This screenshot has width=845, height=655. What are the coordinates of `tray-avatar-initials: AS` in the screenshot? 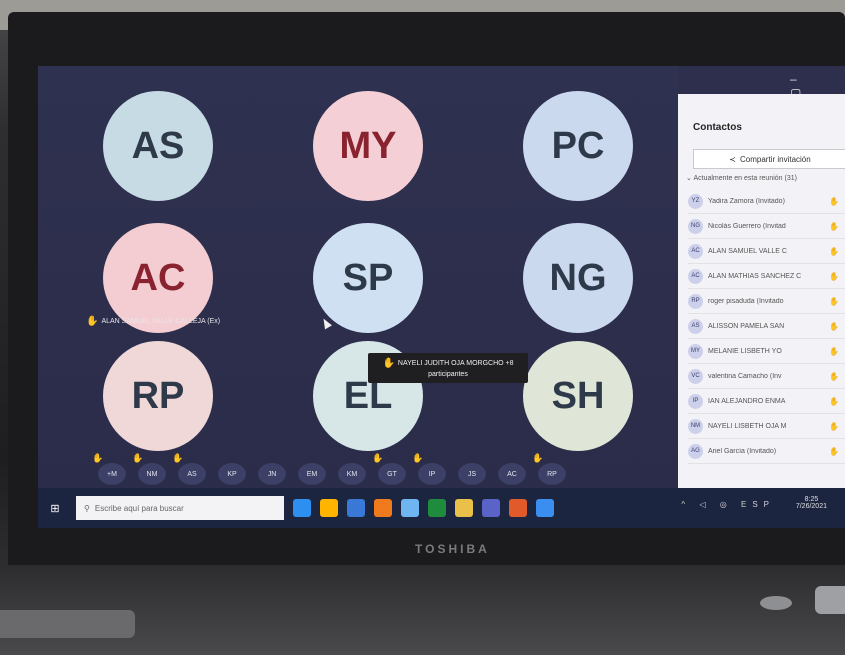 It's located at (192, 474).